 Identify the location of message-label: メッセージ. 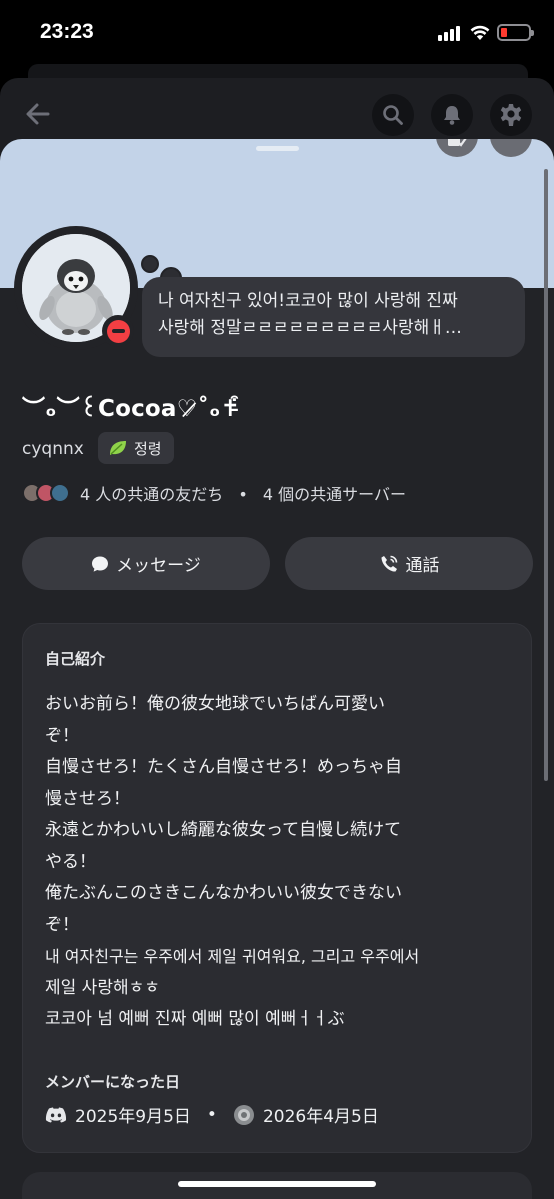
(158, 566).